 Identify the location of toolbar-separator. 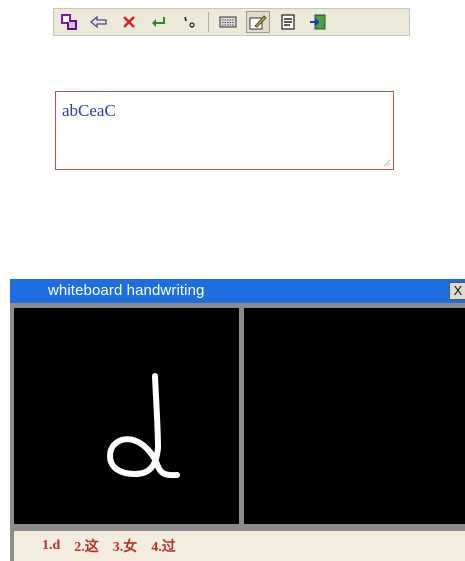
(208, 22).